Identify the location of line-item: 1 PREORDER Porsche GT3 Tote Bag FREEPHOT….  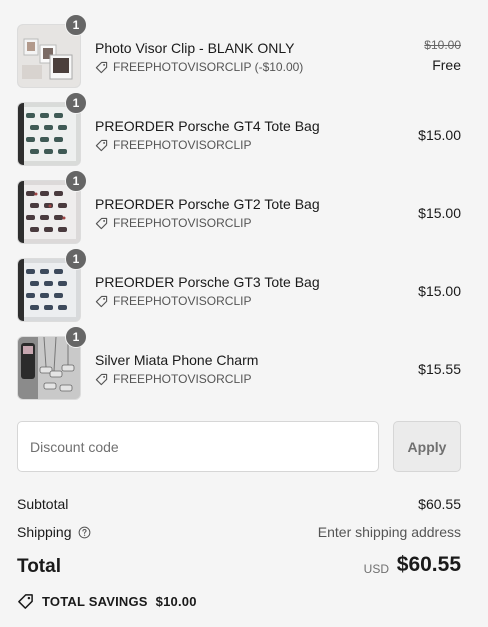
(239, 285).